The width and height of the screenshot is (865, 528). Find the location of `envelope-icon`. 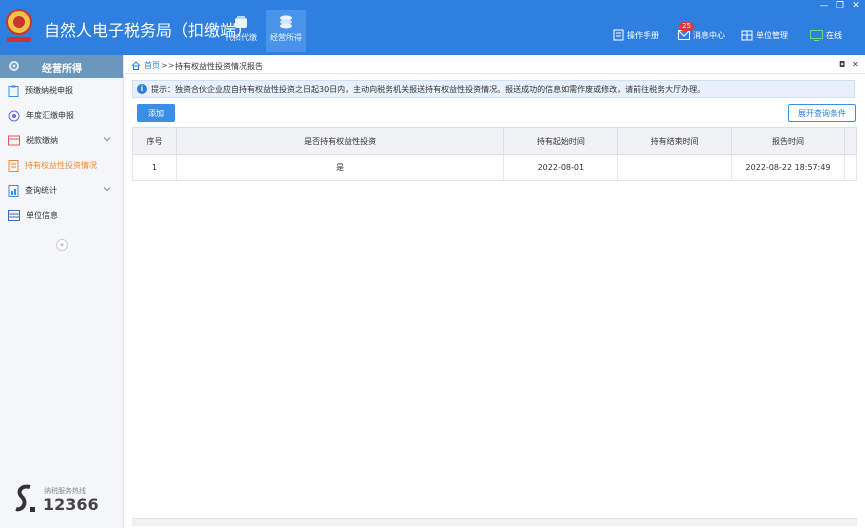

envelope-icon is located at coordinates (684, 35).